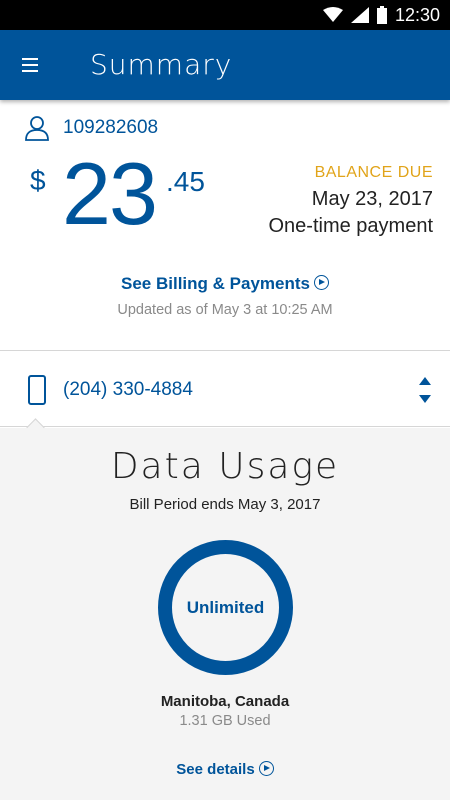  What do you see at coordinates (425, 390) in the screenshot?
I see `sort-icon` at bounding box center [425, 390].